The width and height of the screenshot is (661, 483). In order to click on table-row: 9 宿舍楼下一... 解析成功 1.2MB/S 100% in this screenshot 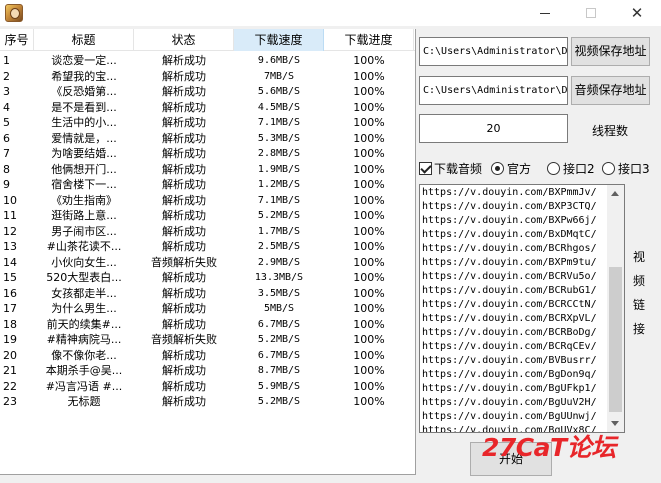, I will do `click(207, 185)`.